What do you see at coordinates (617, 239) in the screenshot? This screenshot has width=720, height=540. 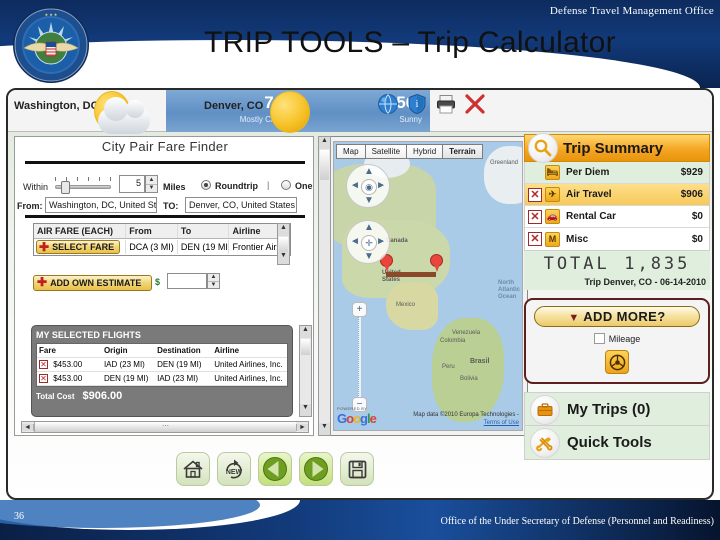 I see `trip-summary-item-misc: ✕ M Misc $0` at bounding box center [617, 239].